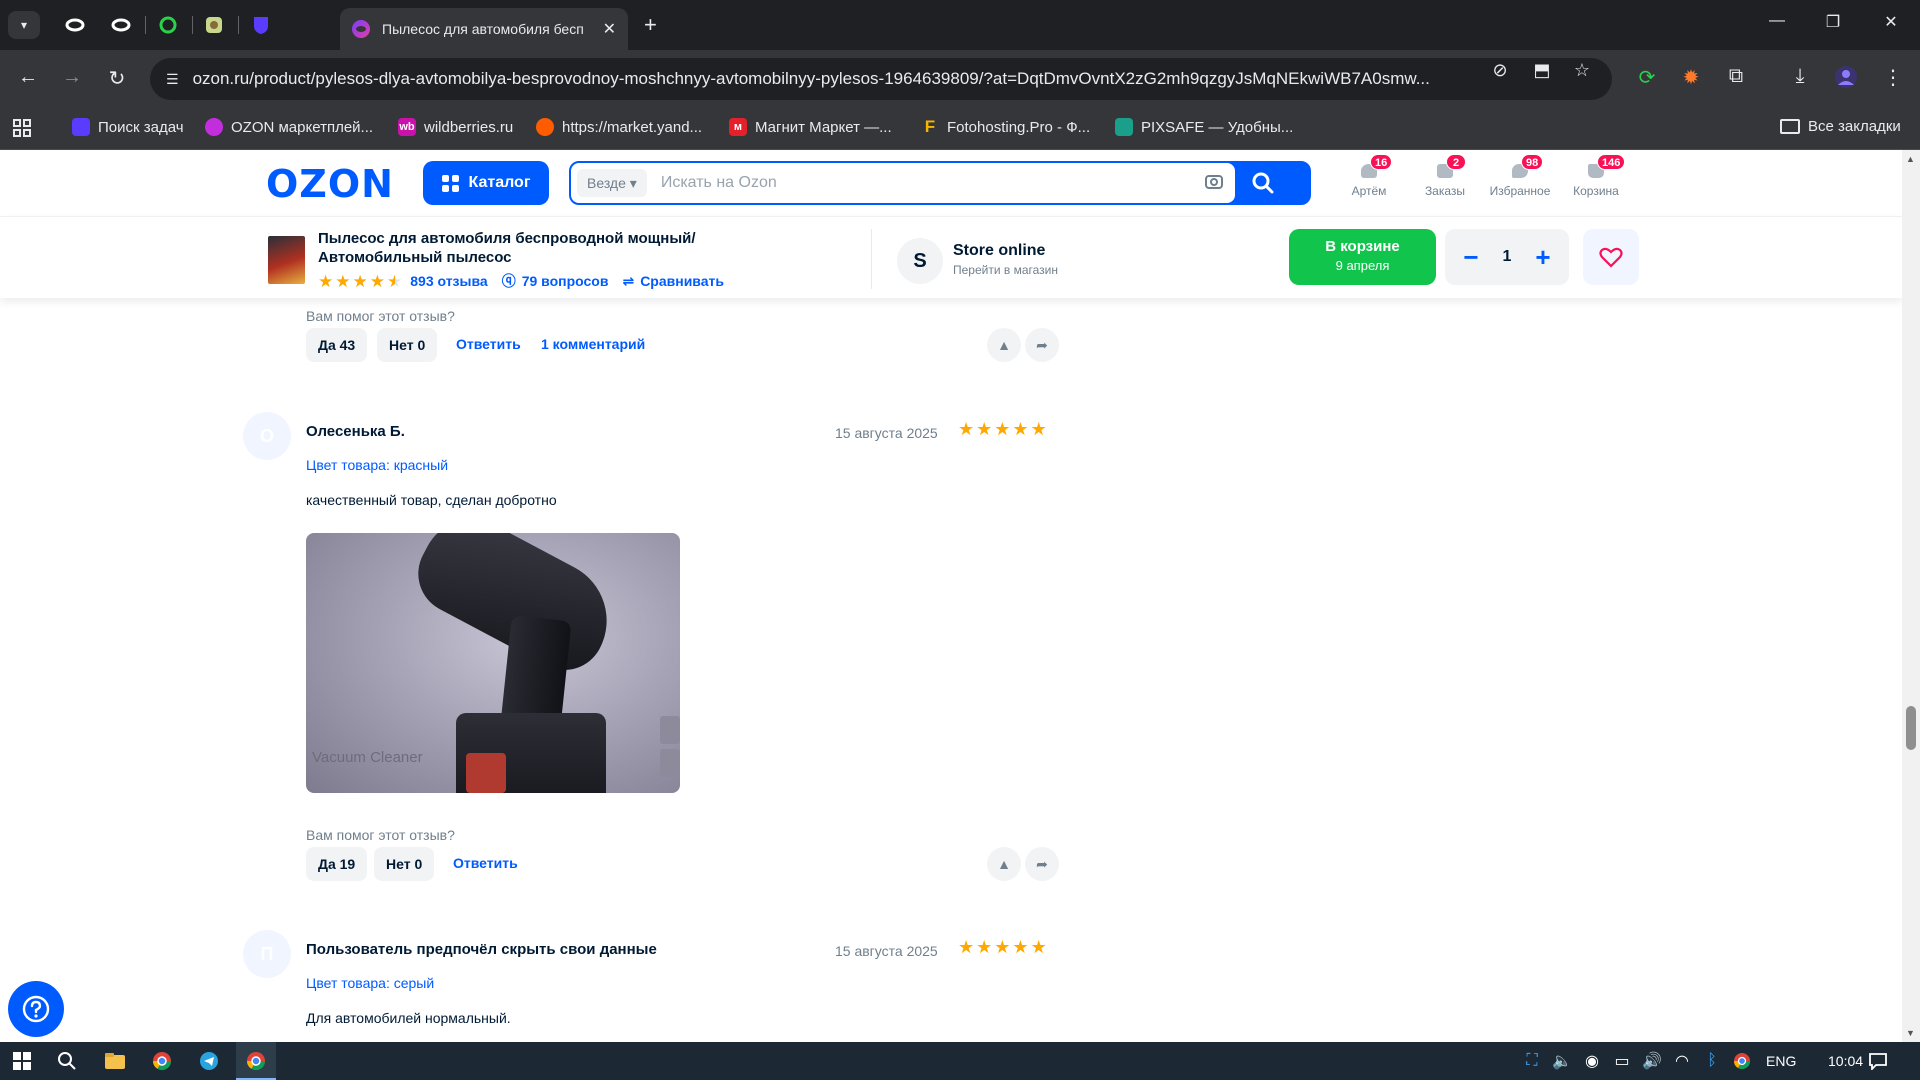 This screenshot has width=1920, height=1080. Describe the element at coordinates (1596, 176) in the screenshot. I see `header-cart: 146 Корзина` at that location.